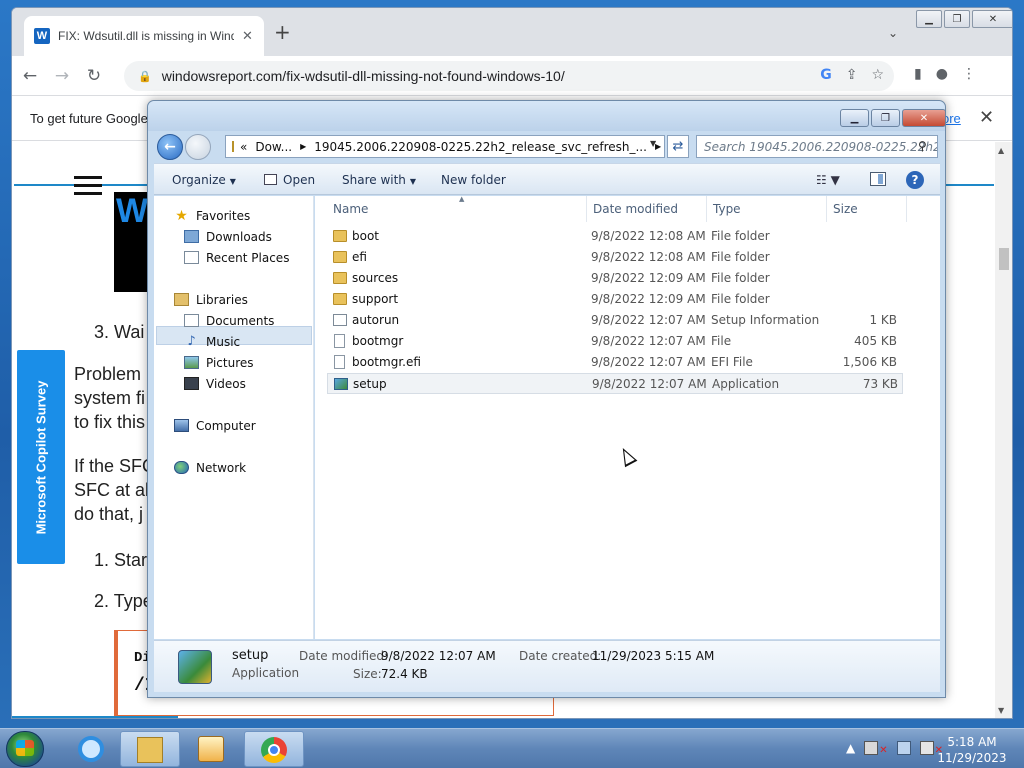  What do you see at coordinates (1003, 430) in the screenshot?
I see `page-scrollbar` at bounding box center [1003, 430].